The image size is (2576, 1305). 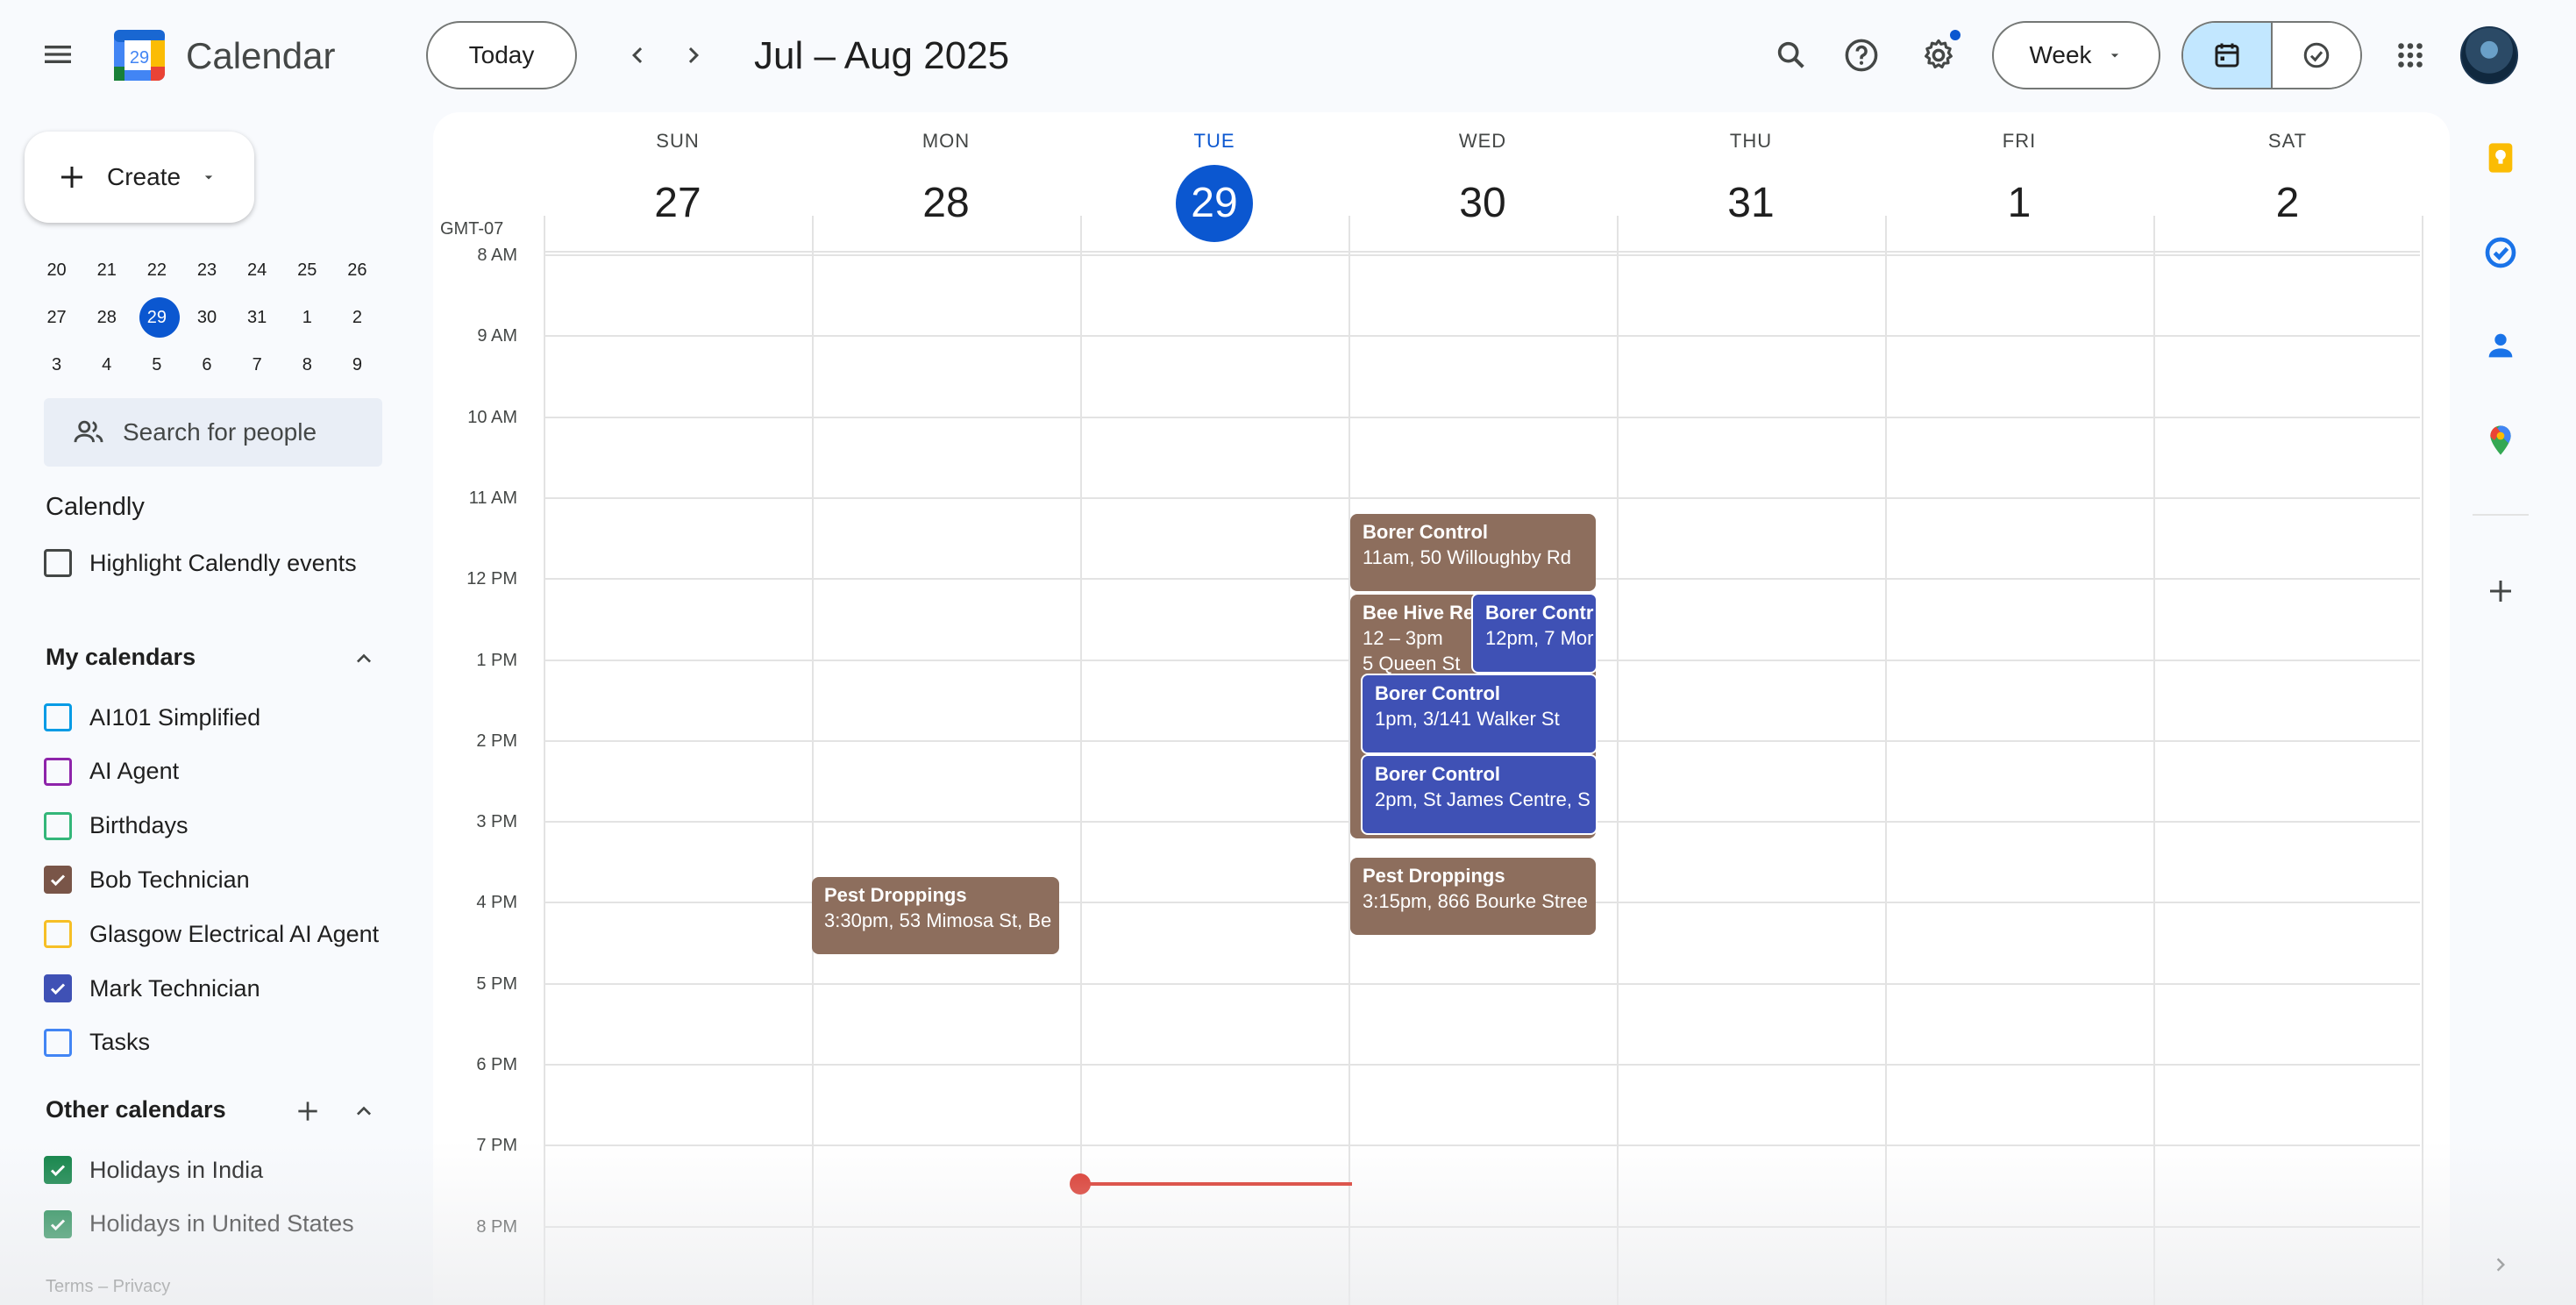 What do you see at coordinates (107, 317) in the screenshot?
I see `mini-day: 28` at bounding box center [107, 317].